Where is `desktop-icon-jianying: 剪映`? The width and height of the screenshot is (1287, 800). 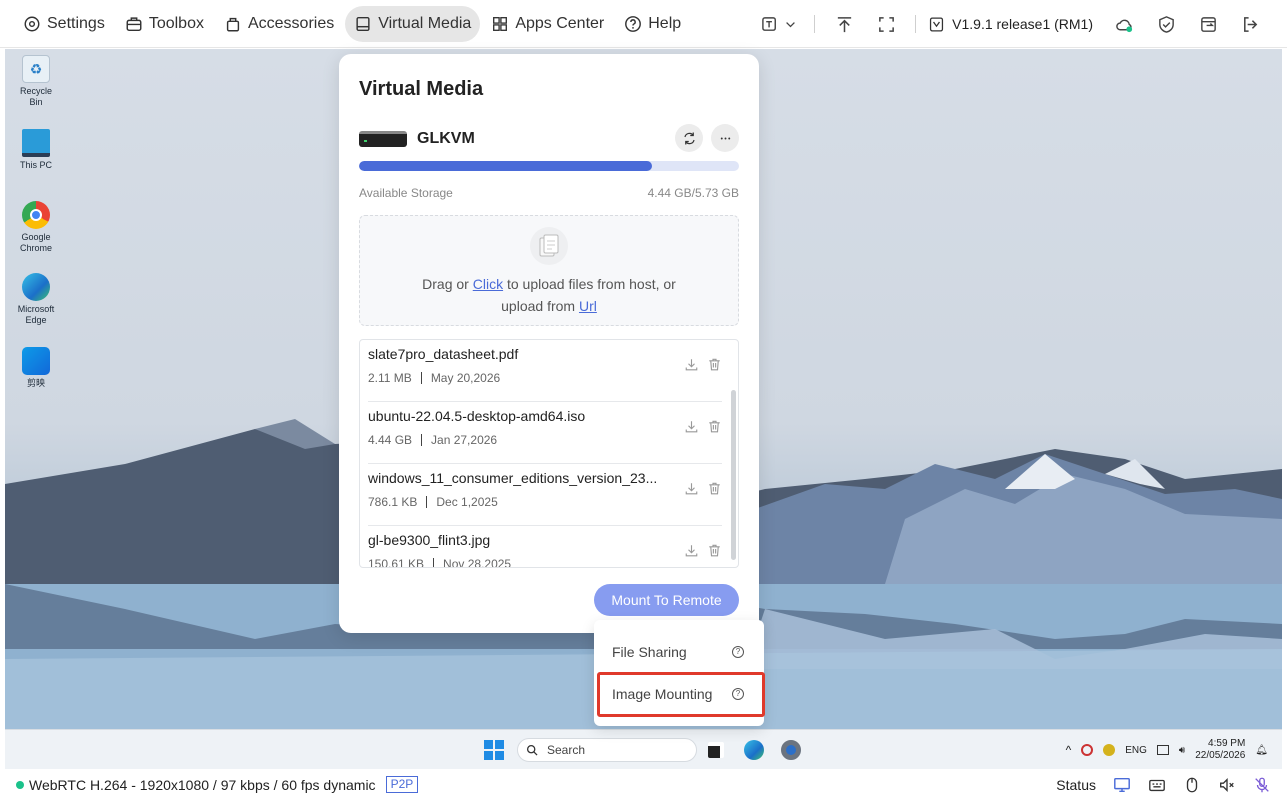
desktop-icon-jianying: 剪映 is located at coordinates (36, 368).